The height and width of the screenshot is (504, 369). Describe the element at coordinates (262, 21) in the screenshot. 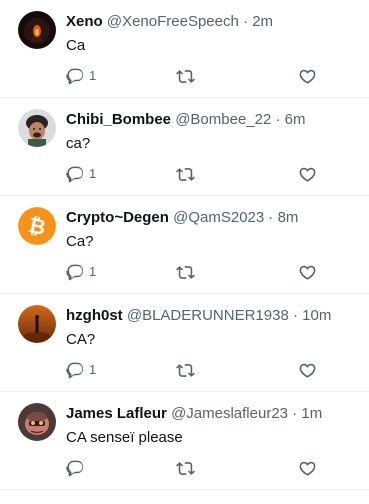

I see `timestamp: 2m` at that location.